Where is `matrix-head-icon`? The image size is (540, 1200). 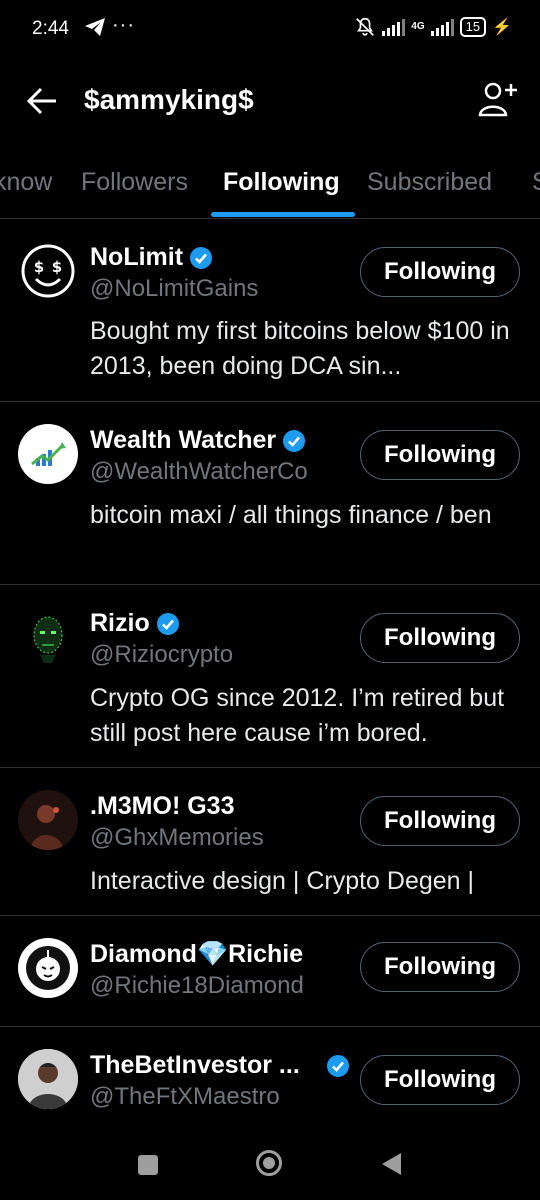 matrix-head-icon is located at coordinates (48, 639).